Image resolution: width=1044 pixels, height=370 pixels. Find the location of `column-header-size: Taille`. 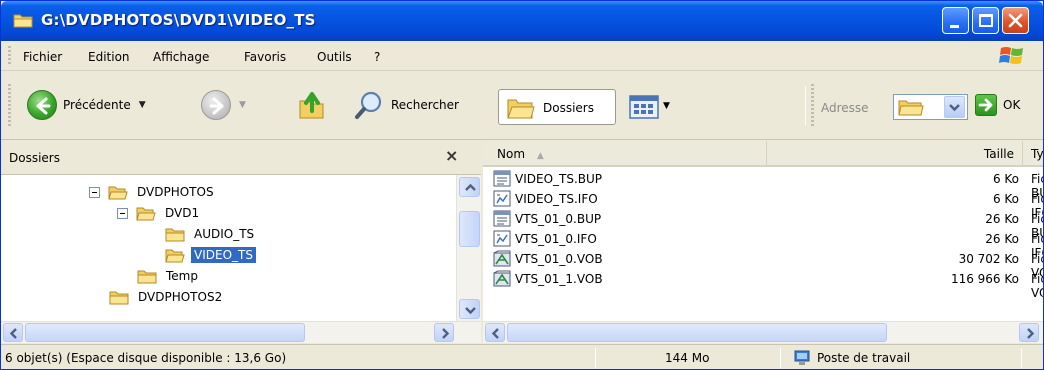

column-header-size: Taille is located at coordinates (895, 154).